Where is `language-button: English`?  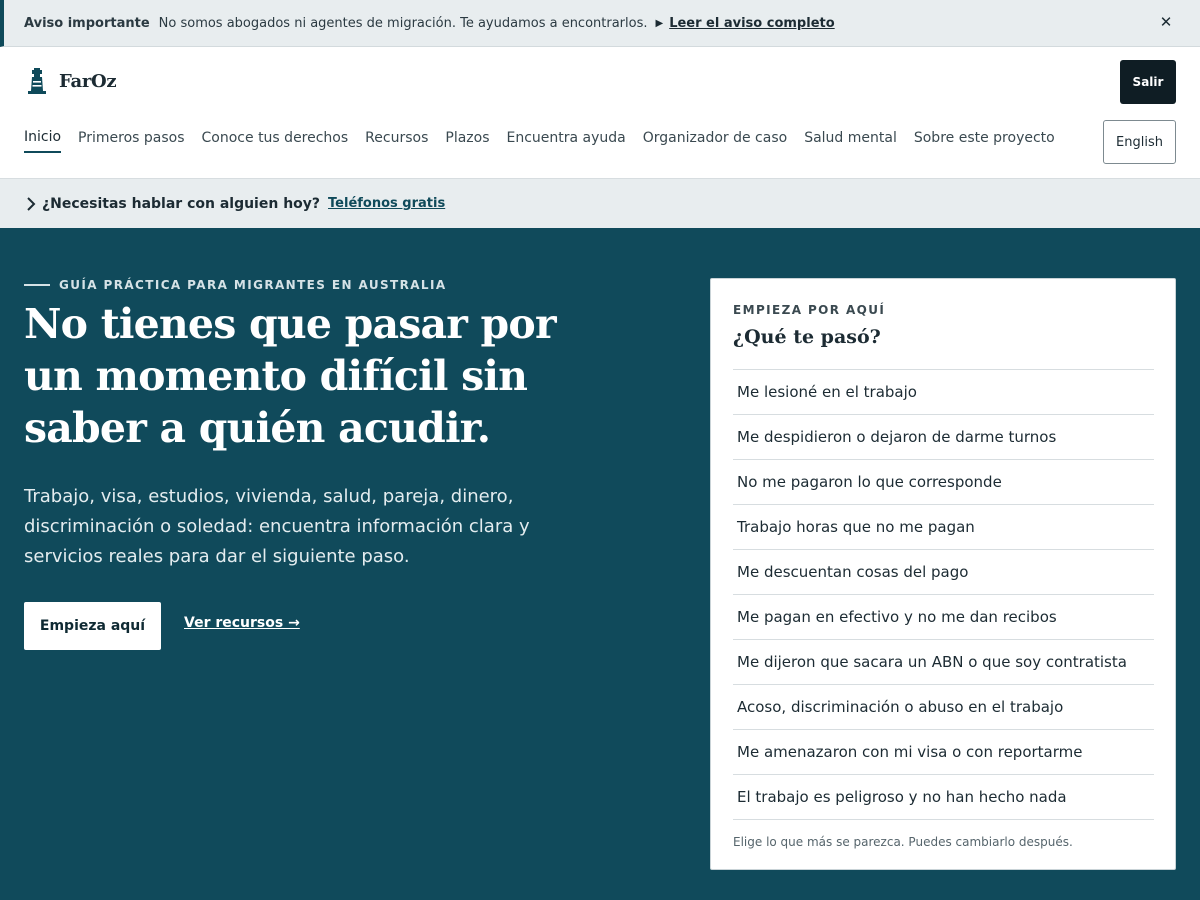
language-button: English is located at coordinates (1139, 142).